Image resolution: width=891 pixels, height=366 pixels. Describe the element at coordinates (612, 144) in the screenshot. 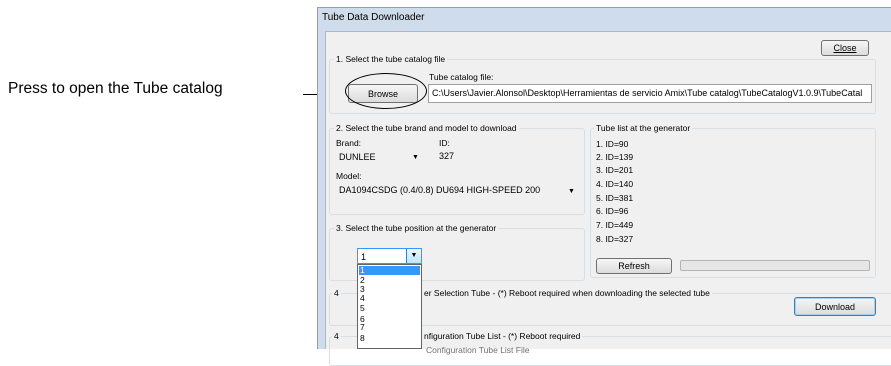

I see `tube-list-item: 1. ID=90` at that location.